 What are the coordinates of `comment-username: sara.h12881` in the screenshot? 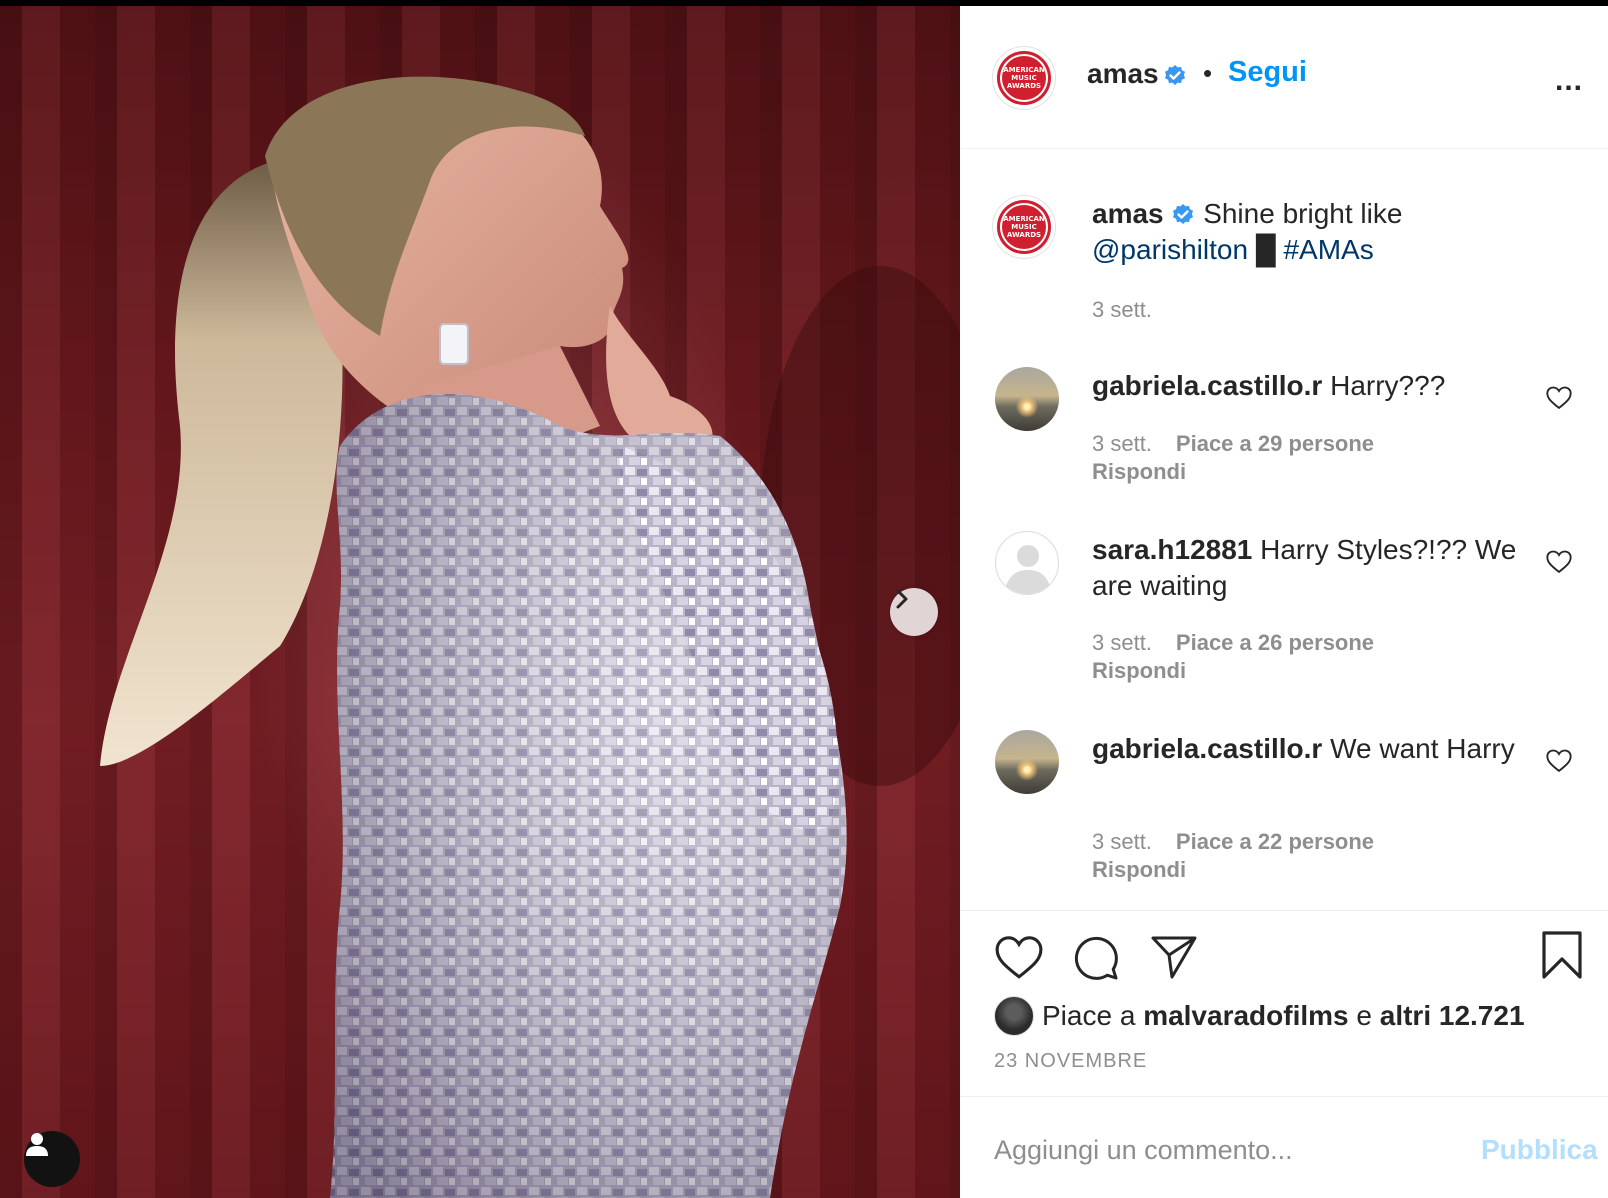 It's located at (1172, 549).